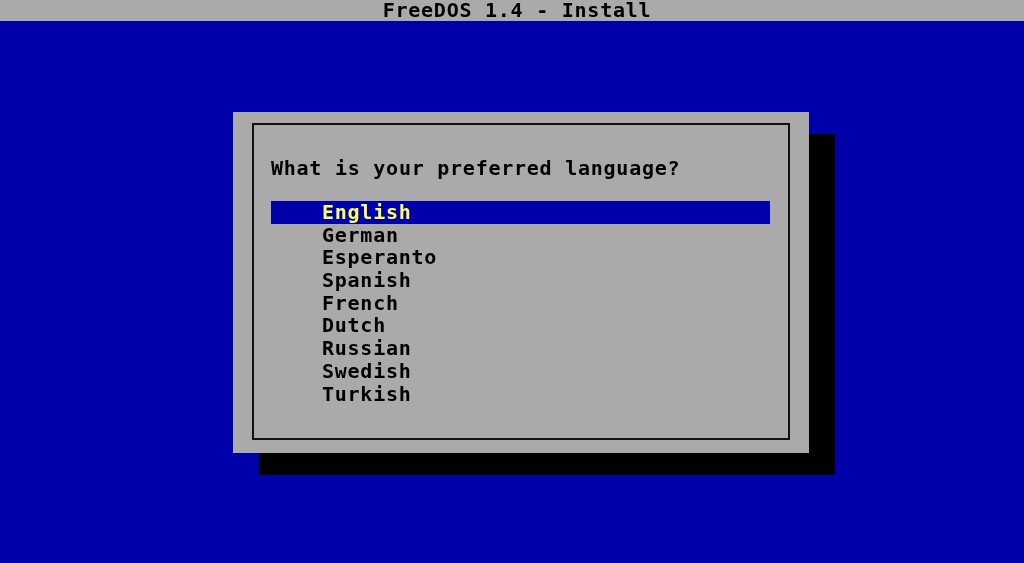  Describe the element at coordinates (520, 394) in the screenshot. I see `language-option: Turkish` at that location.